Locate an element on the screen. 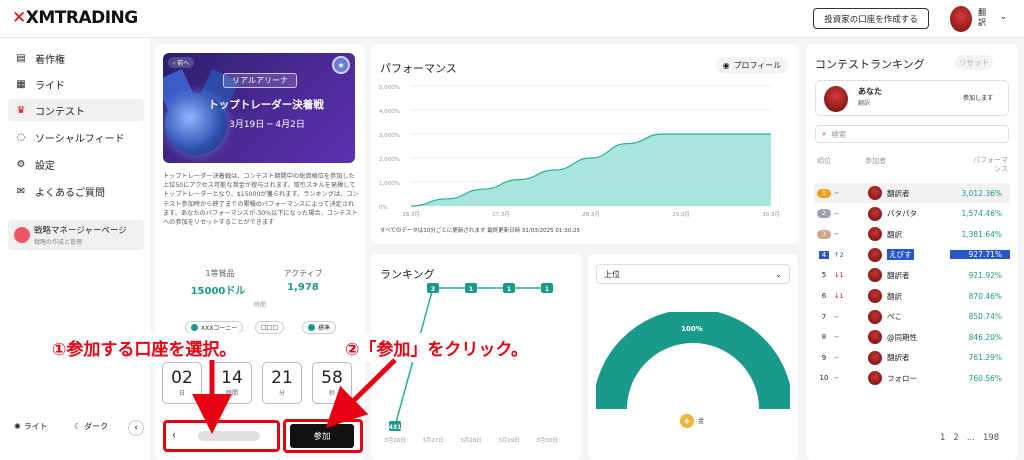 The width and height of the screenshot is (1024, 460). rank-change: ↑2 is located at coordinates (839, 254).